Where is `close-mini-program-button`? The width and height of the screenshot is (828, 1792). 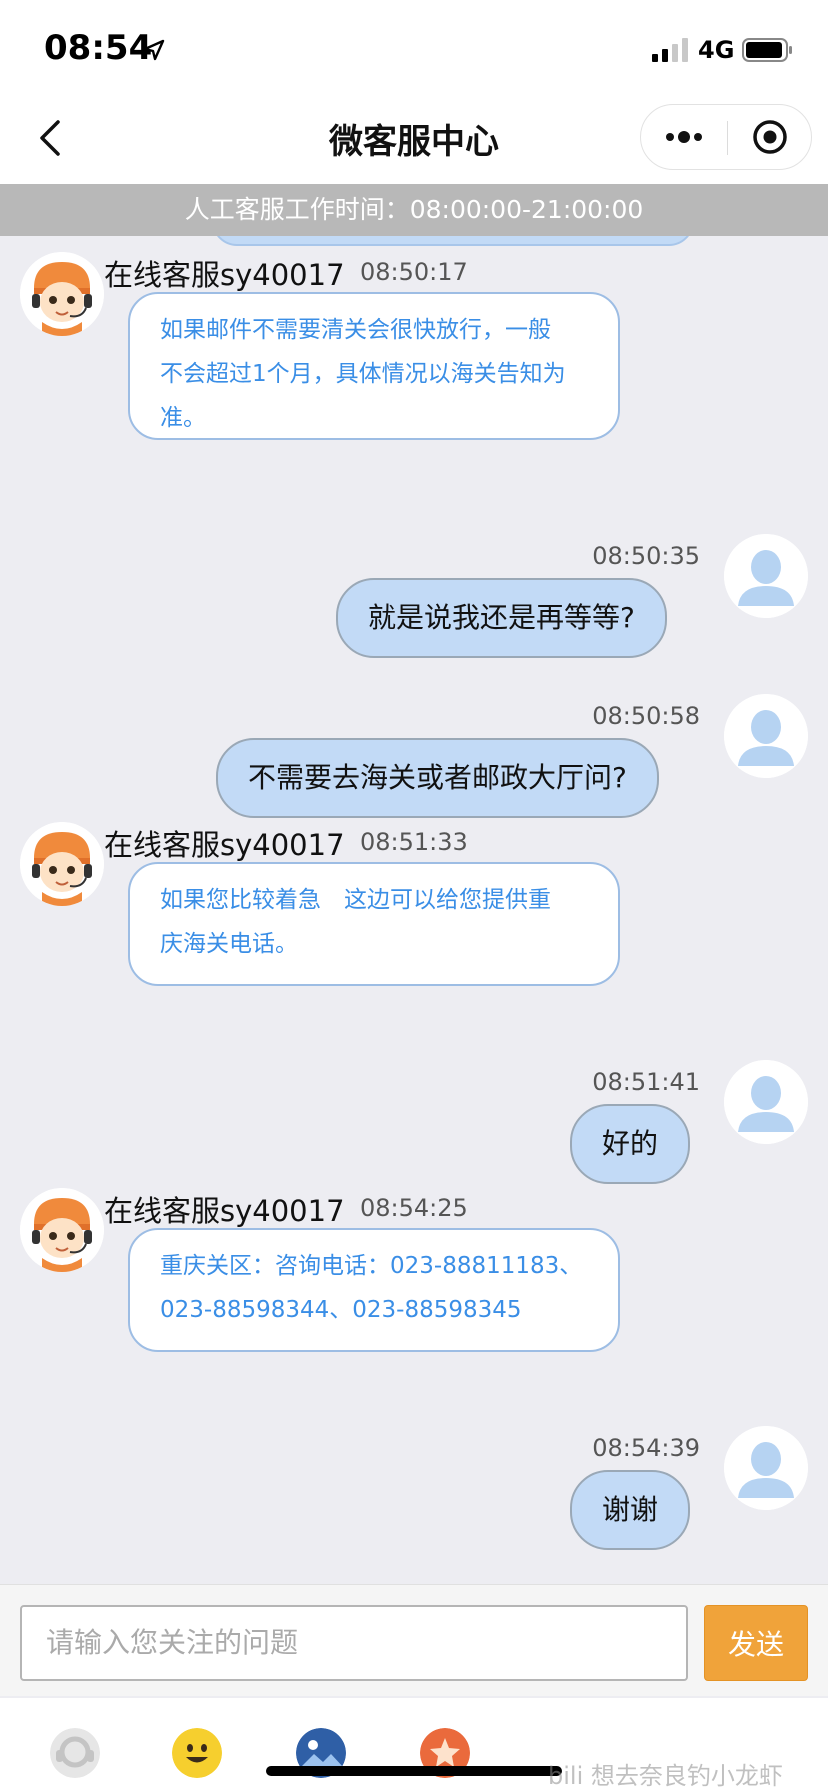 close-mini-program-button is located at coordinates (770, 137).